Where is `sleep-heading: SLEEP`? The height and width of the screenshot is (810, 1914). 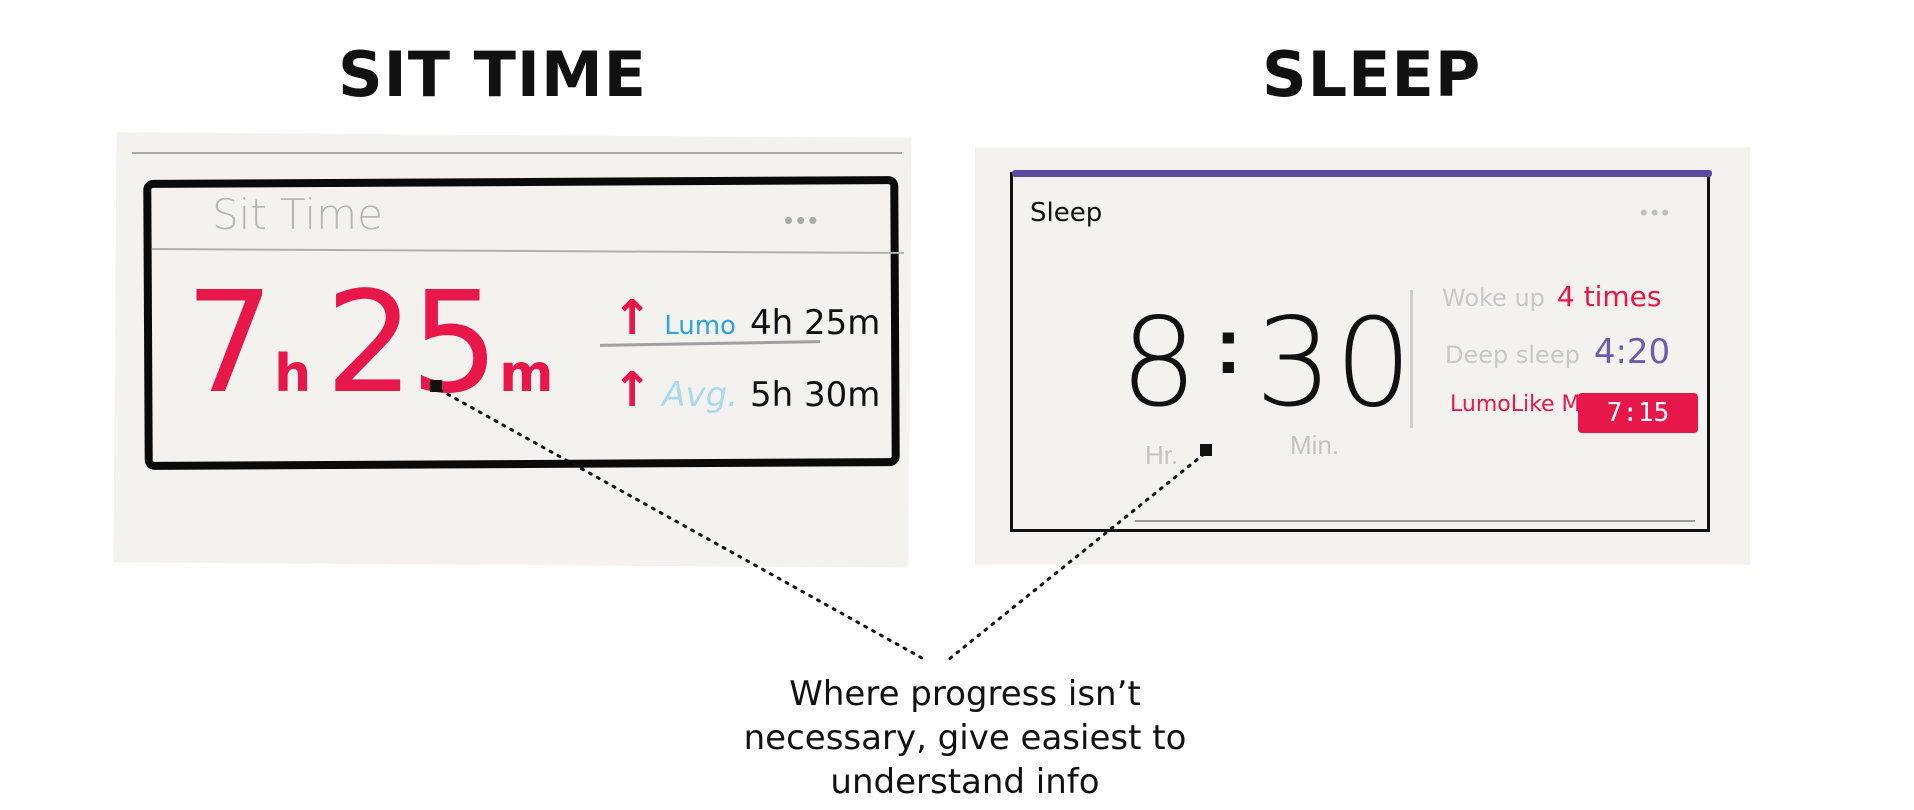
sleep-heading: SLEEP is located at coordinates (1372, 74).